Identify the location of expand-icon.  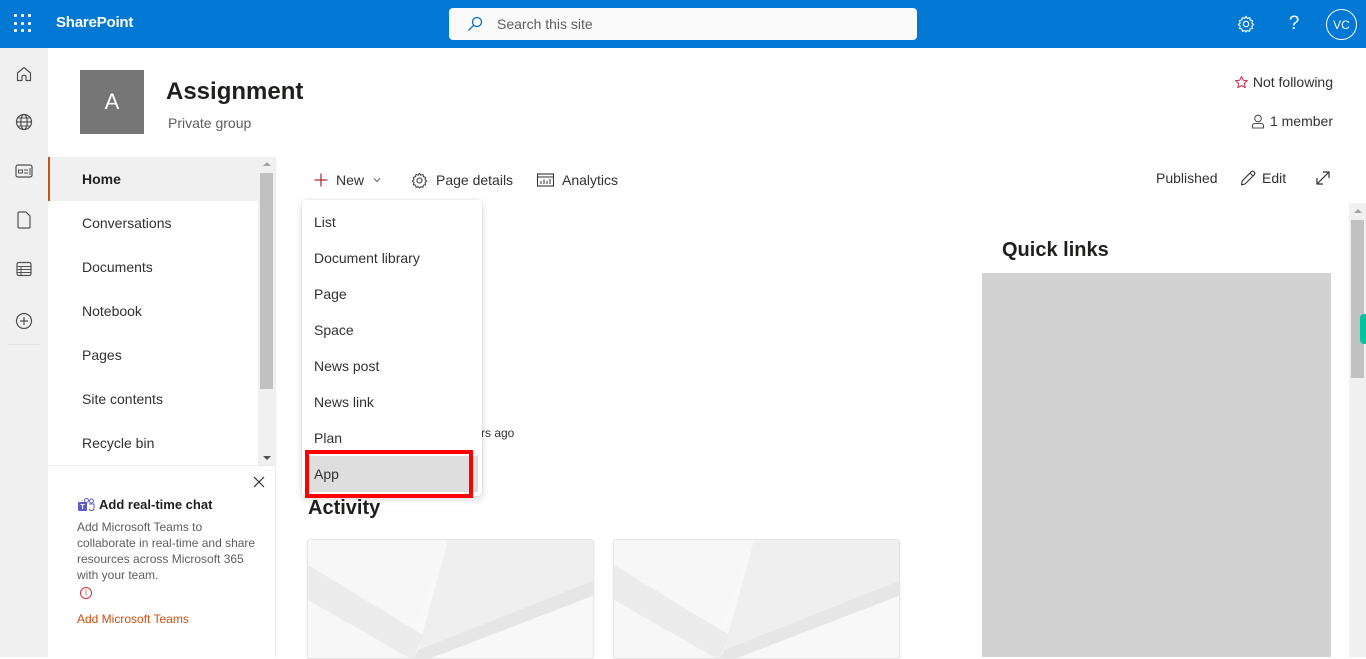
(1323, 178).